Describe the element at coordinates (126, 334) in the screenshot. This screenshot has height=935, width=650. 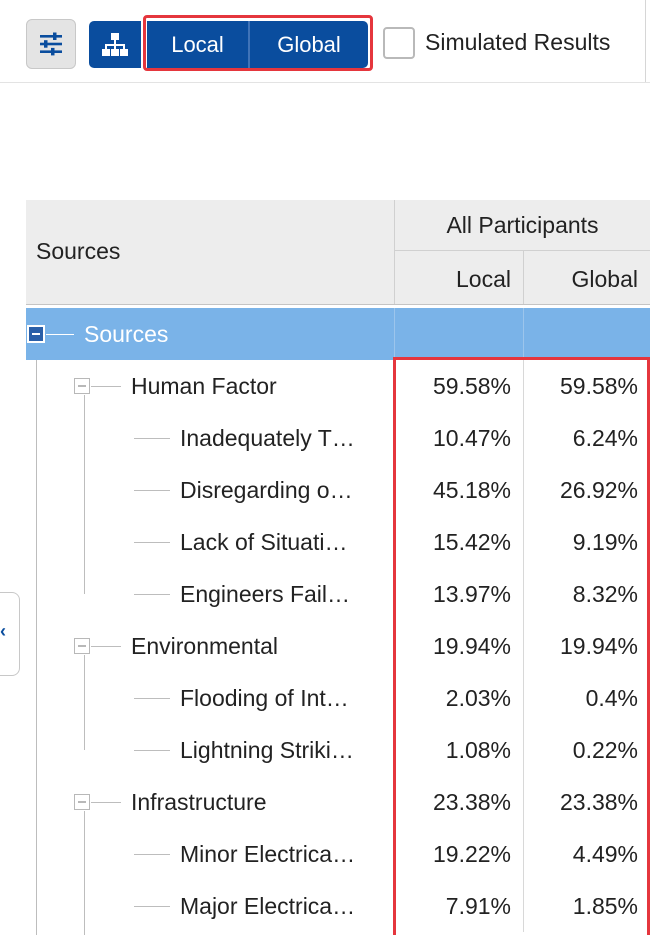
I see `row-label: Sources` at that location.